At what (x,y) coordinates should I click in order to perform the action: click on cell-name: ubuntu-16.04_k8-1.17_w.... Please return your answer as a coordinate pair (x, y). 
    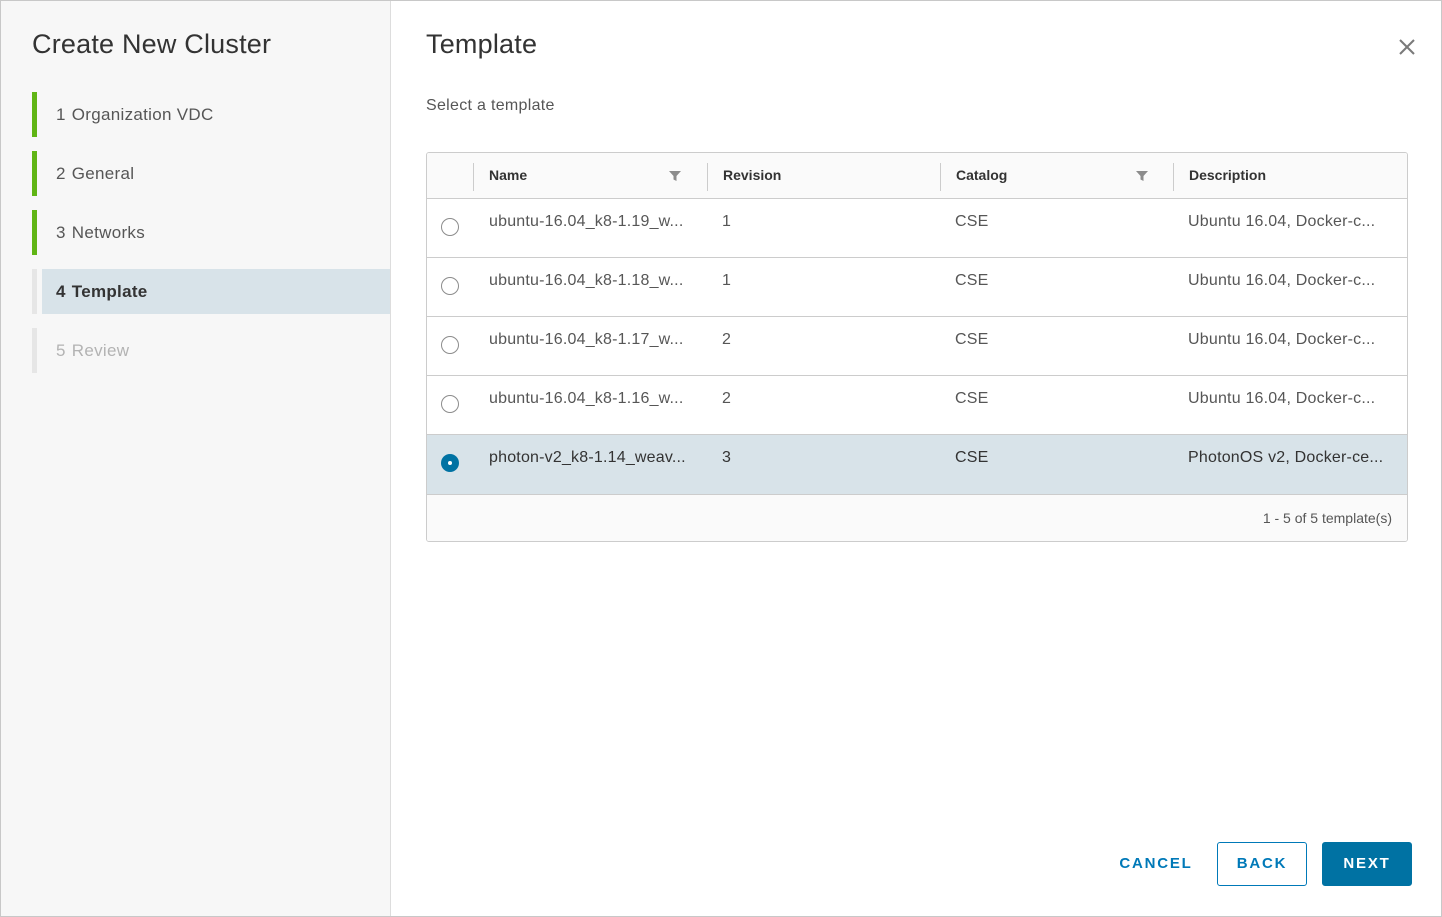
    Looking at the image, I should click on (586, 339).